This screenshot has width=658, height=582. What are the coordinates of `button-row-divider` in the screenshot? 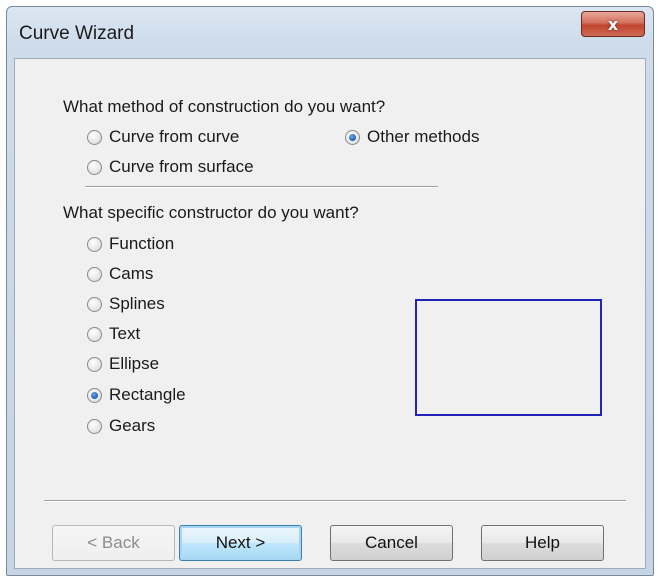 It's located at (335, 501).